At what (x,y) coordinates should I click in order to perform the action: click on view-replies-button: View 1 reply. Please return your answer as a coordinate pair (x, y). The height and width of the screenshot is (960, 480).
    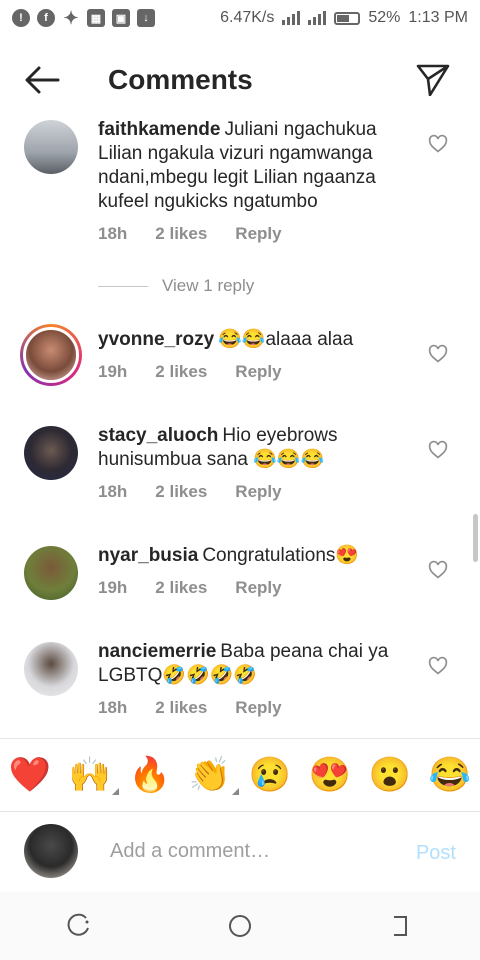
    Looking at the image, I should click on (176, 286).